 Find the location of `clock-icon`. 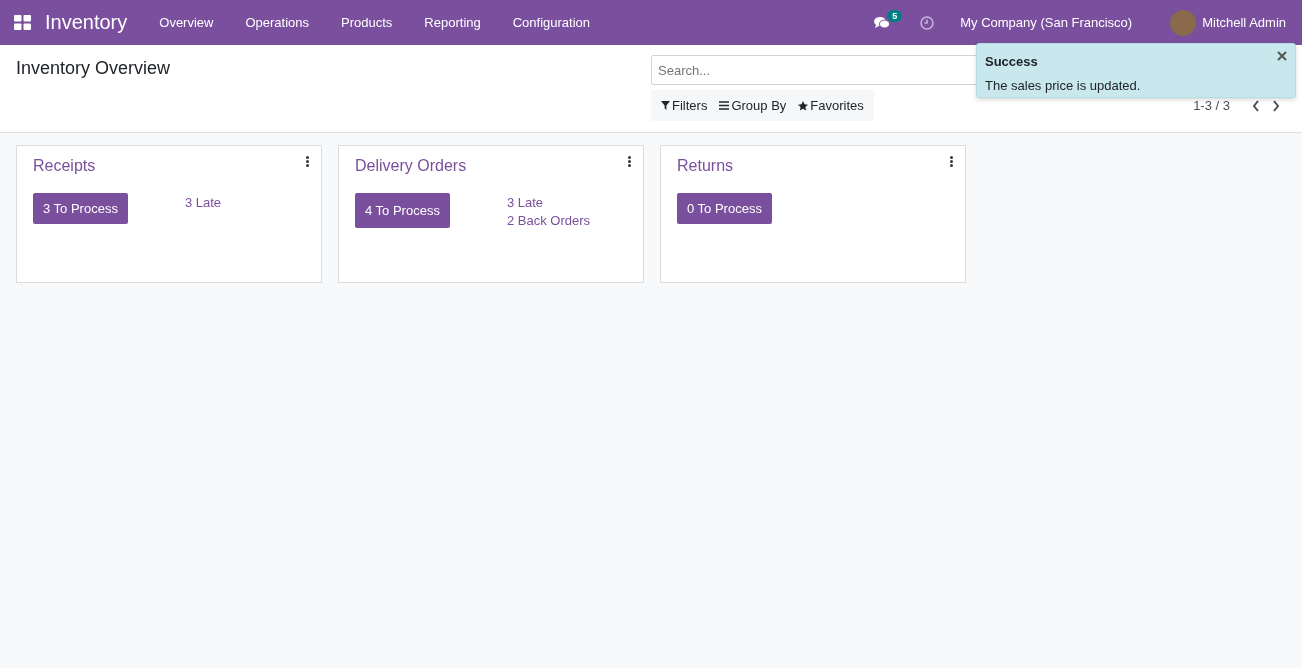

clock-icon is located at coordinates (927, 22).